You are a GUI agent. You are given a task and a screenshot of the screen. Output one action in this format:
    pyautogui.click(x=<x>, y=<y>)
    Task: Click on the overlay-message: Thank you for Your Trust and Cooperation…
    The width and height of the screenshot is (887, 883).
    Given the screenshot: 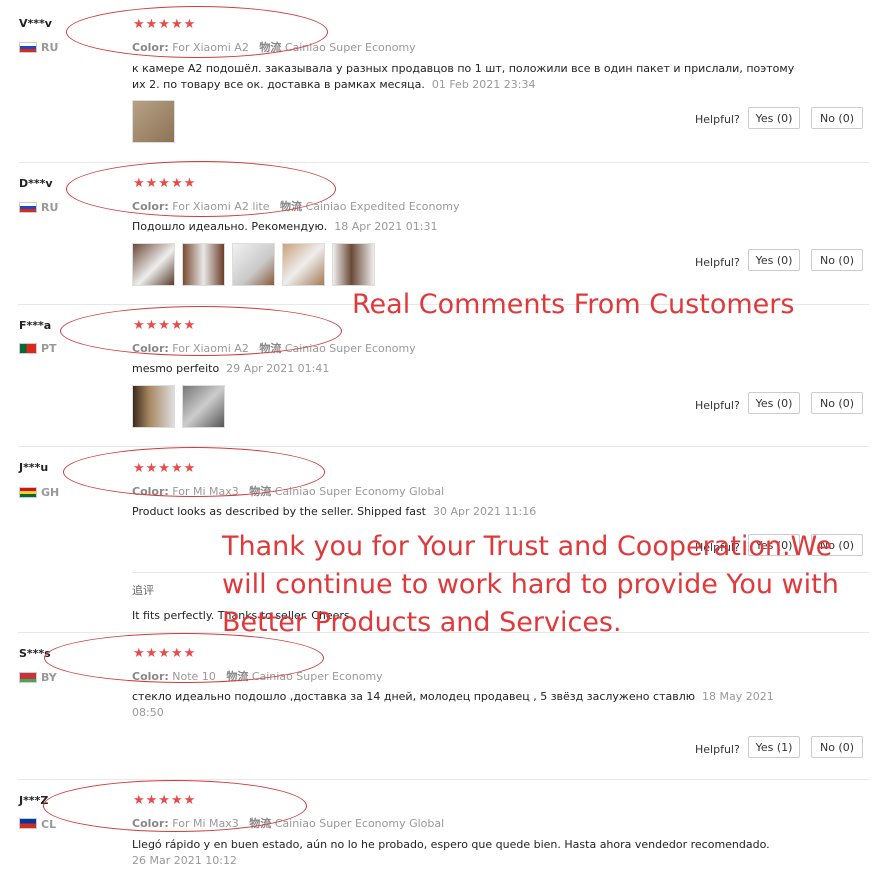 What is the action you would take?
    pyautogui.click(x=530, y=584)
    